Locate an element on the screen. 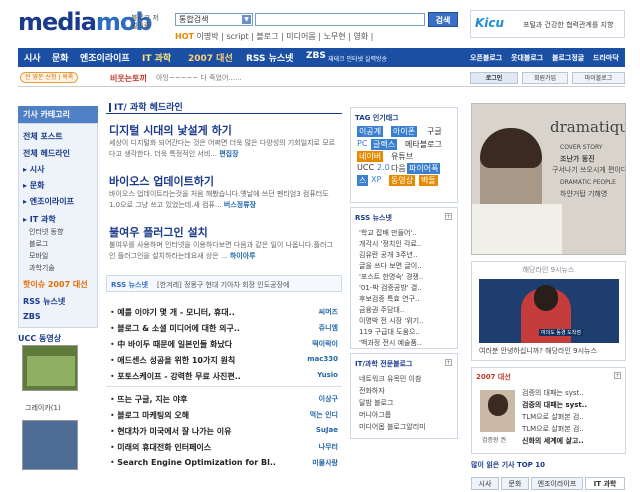  list-item: • 블로그 마케팅의 오해 is located at coordinates (149, 415).